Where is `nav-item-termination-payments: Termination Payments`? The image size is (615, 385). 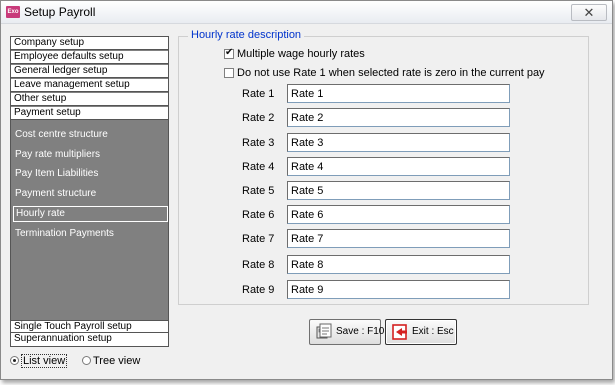 nav-item-termination-payments: Termination Payments is located at coordinates (89, 234).